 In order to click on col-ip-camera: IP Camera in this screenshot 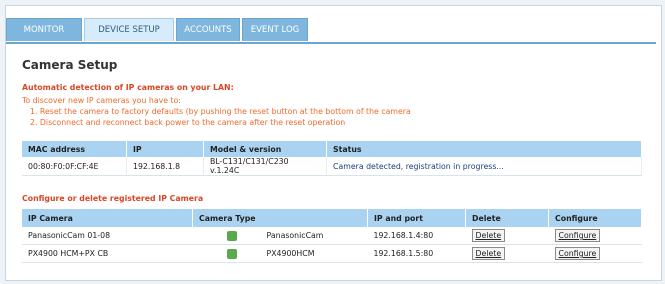, I will do `click(107, 218)`.